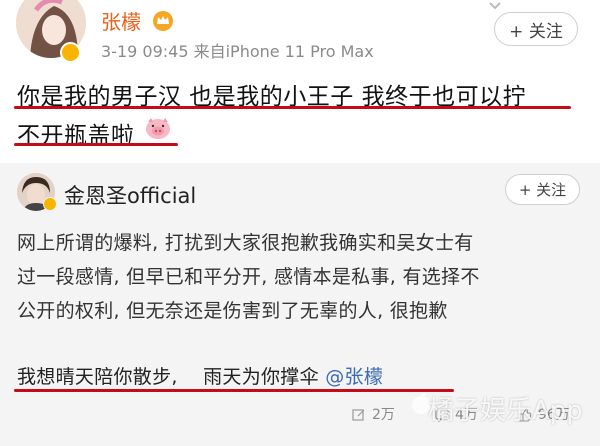 This screenshot has width=600, height=446. Describe the element at coordinates (171, 377) in the screenshot. I see `repost-text-segment: 我想晴天陪你散步, 雨天为你撑伞` at that location.